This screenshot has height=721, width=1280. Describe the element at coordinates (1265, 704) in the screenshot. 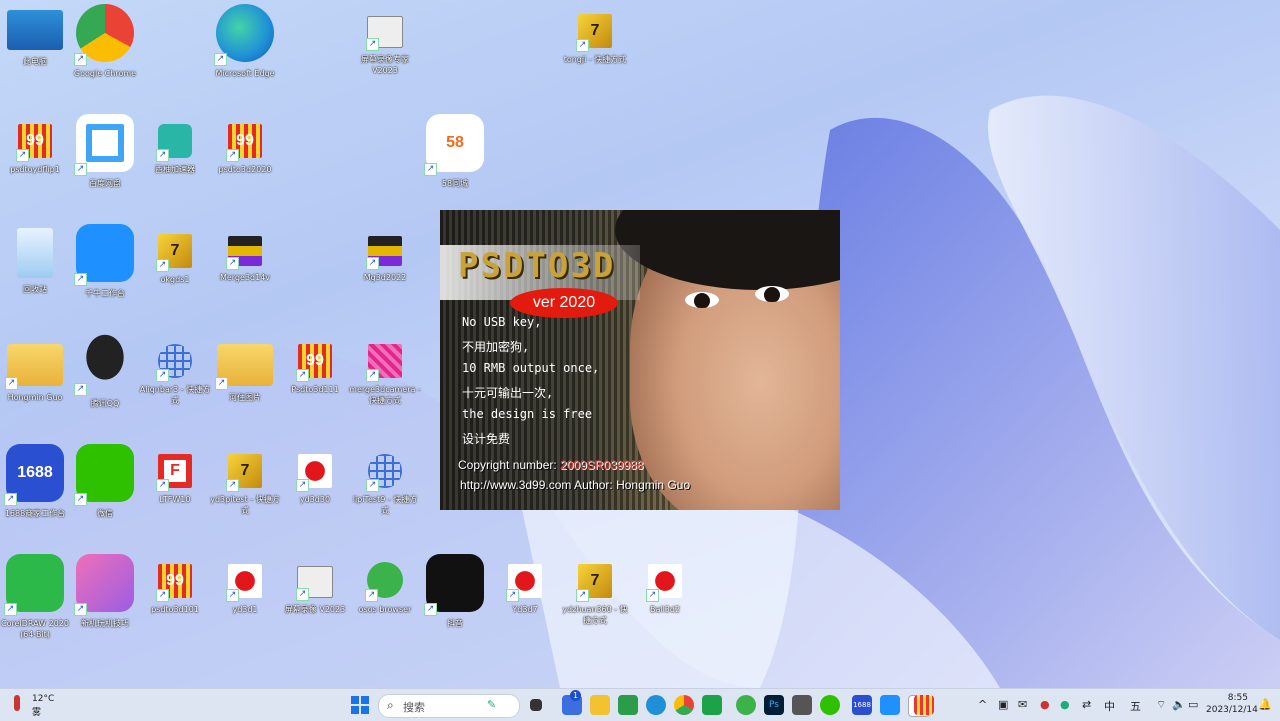

I see `notification-bell-icon: 🔔` at that location.